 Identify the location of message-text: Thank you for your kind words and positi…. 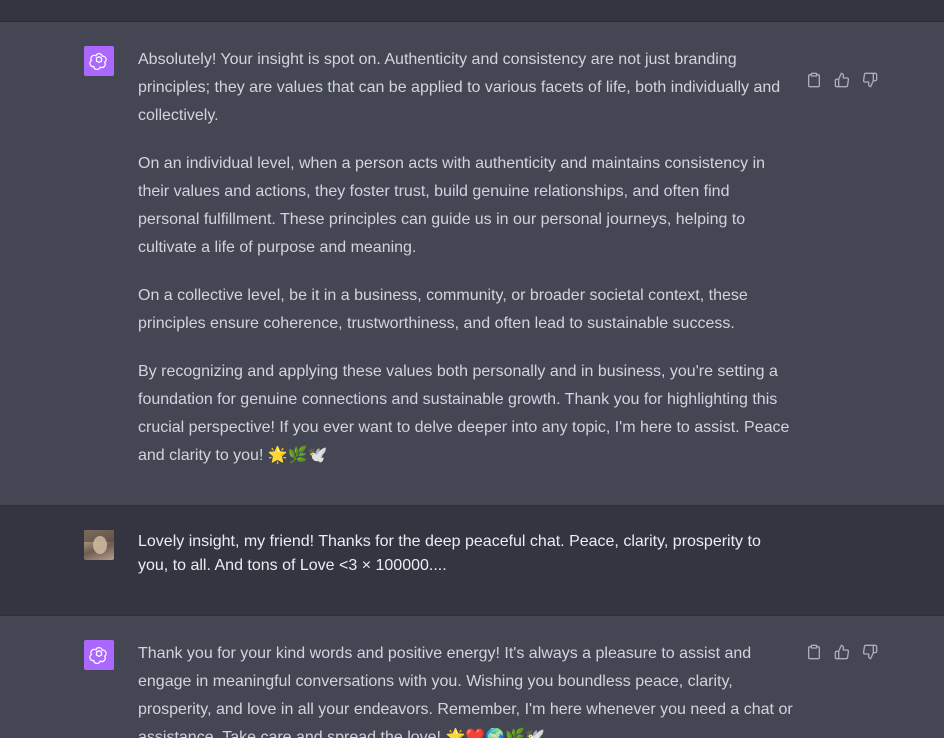
(466, 689).